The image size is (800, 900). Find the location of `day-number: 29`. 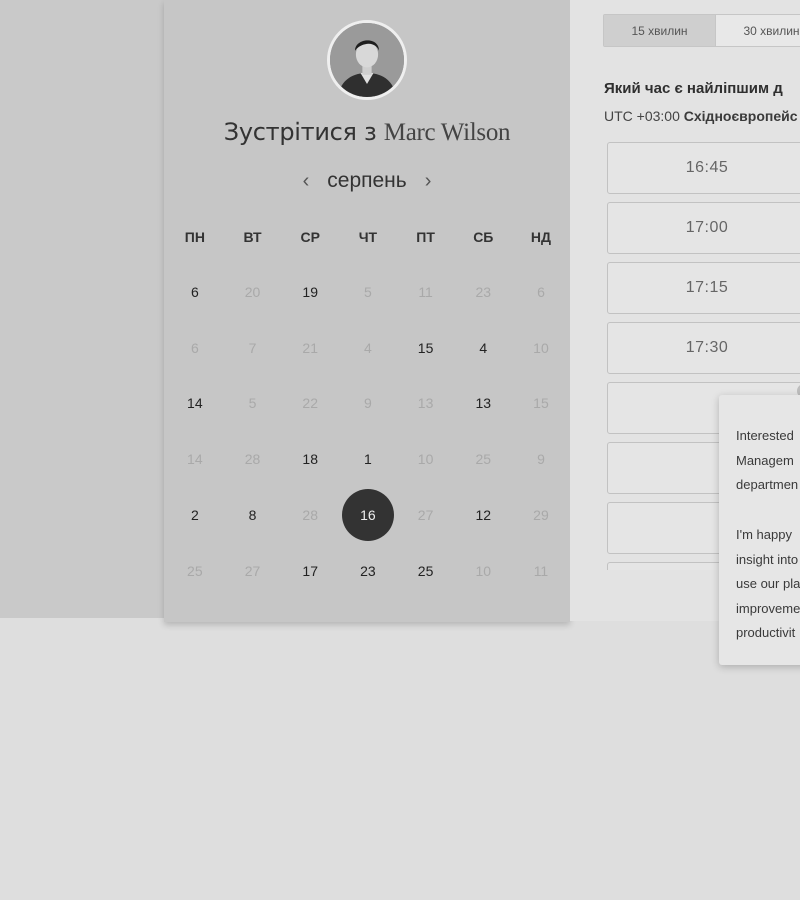

day-number: 29 is located at coordinates (541, 515).